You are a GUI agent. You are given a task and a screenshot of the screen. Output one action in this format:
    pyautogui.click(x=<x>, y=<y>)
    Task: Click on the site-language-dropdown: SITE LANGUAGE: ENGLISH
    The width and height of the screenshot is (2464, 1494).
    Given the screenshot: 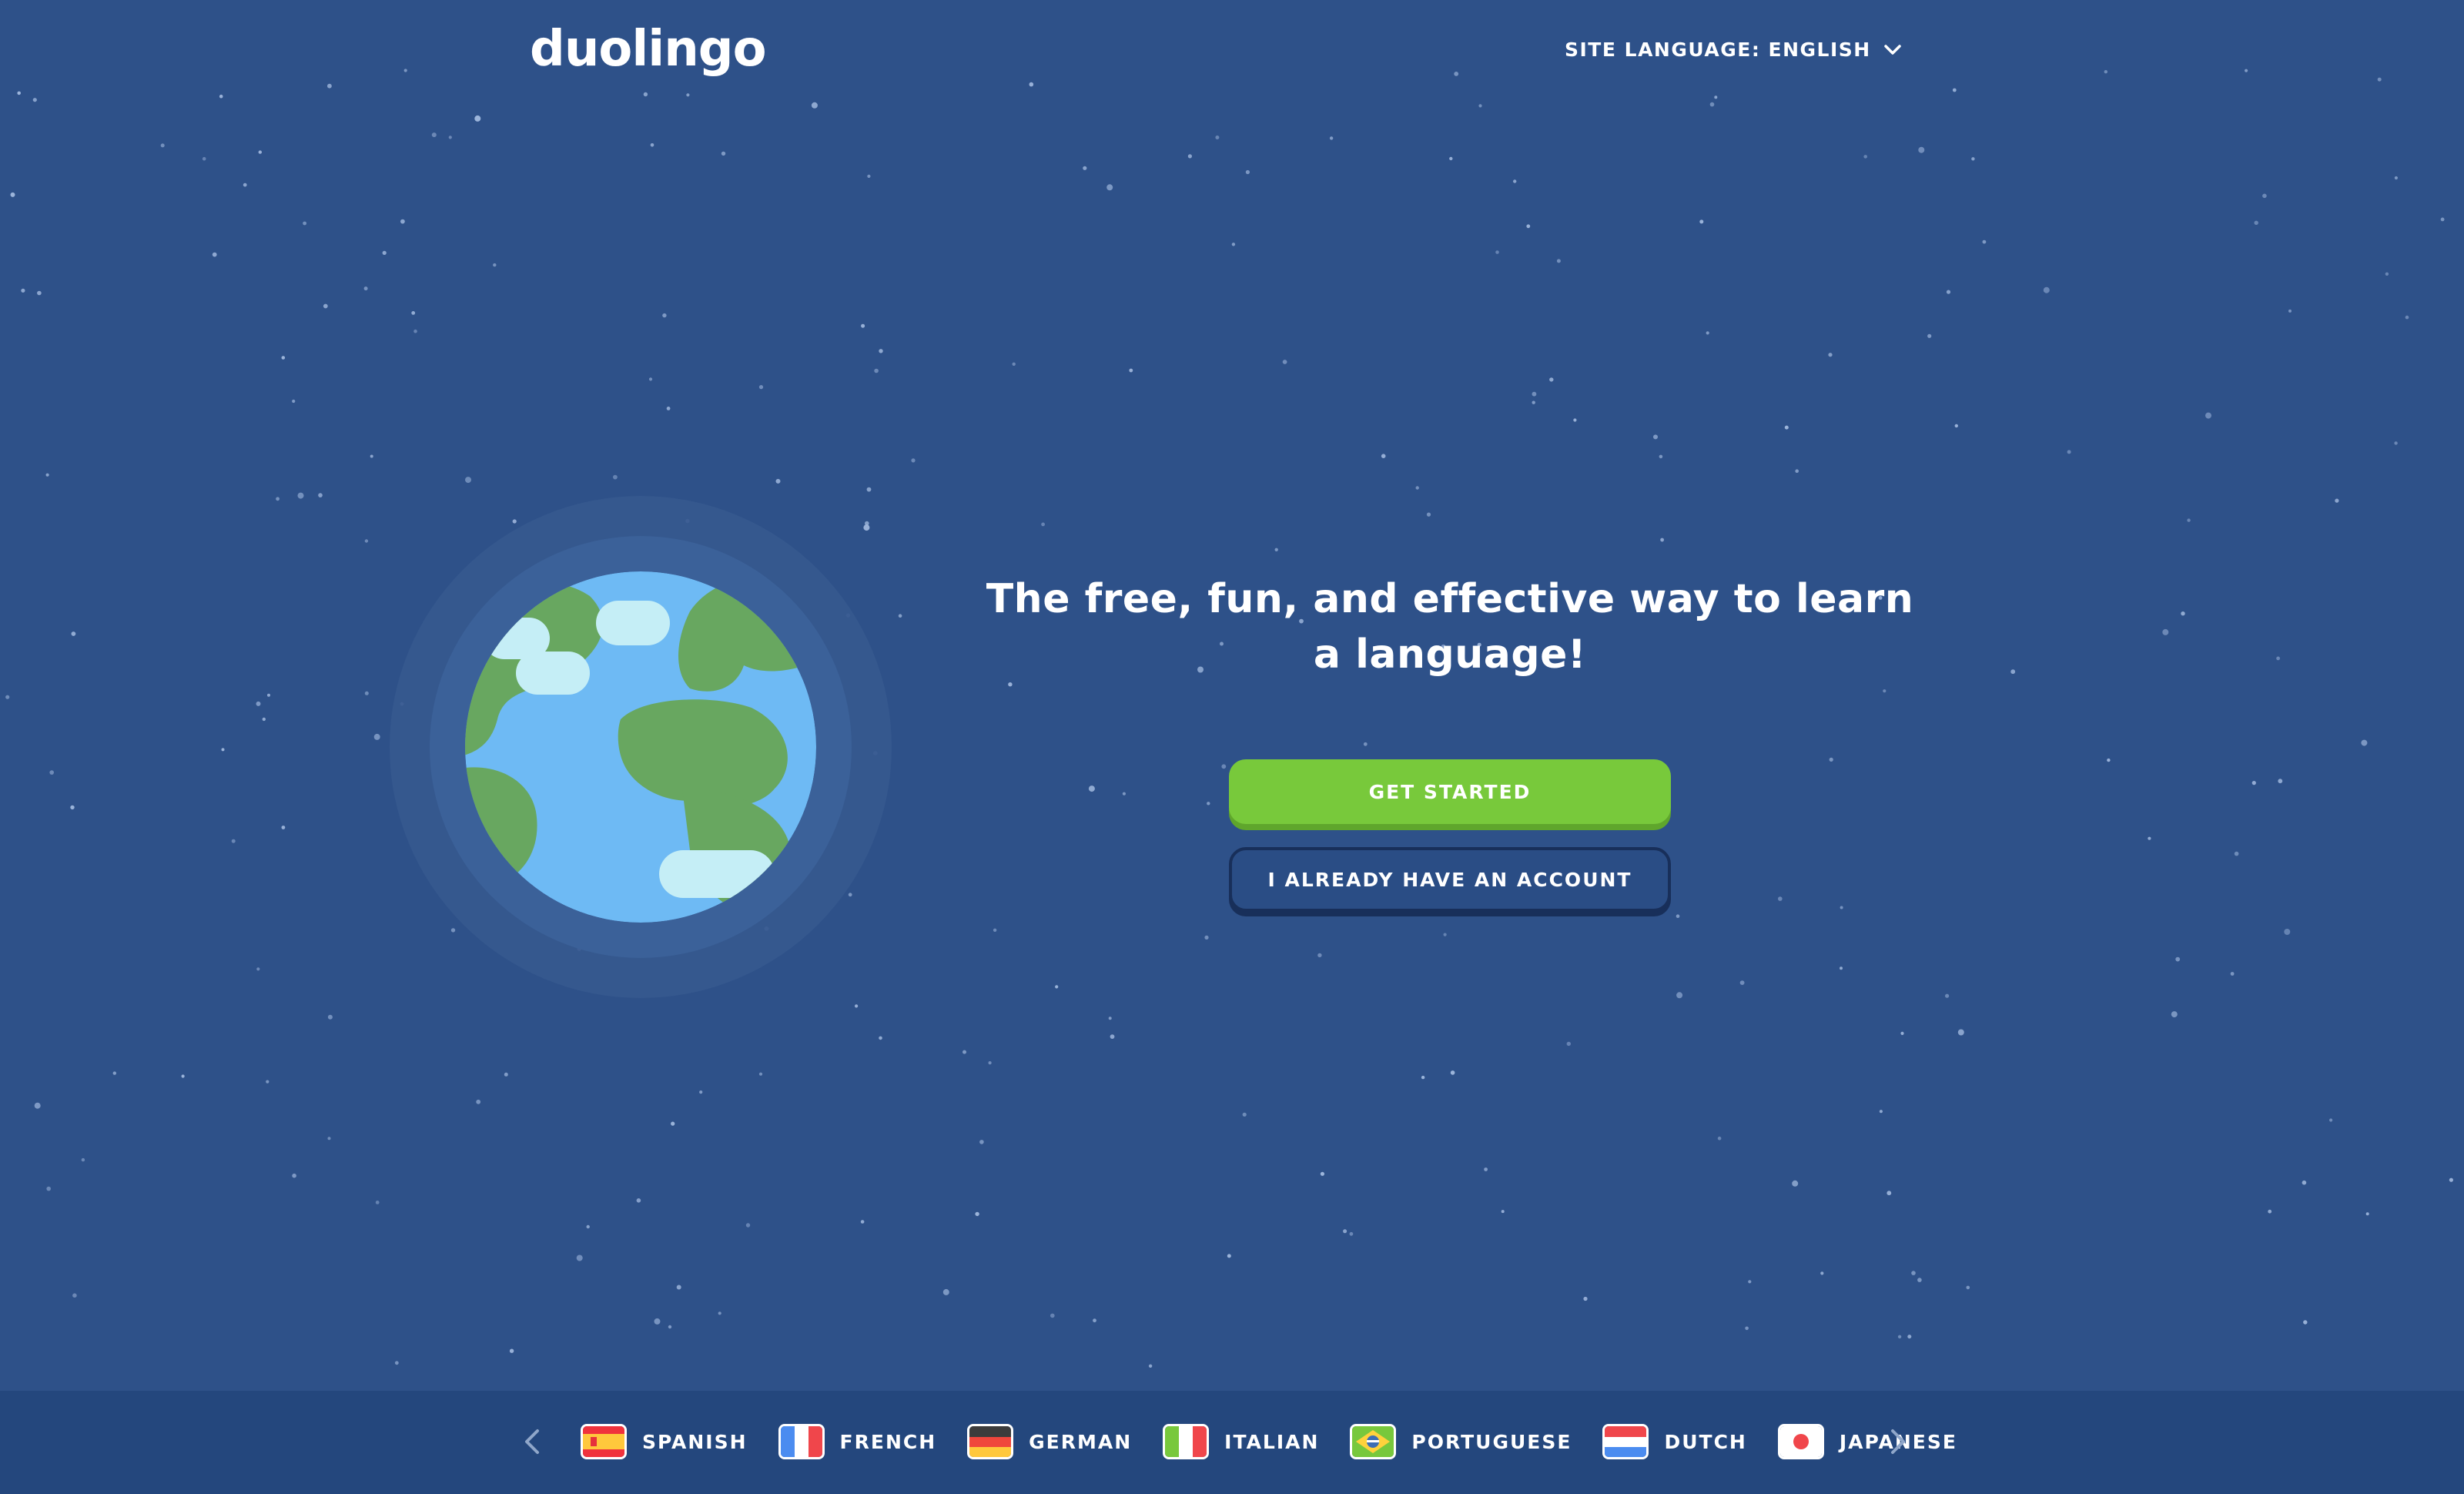 What is the action you would take?
    pyautogui.click(x=1734, y=49)
    